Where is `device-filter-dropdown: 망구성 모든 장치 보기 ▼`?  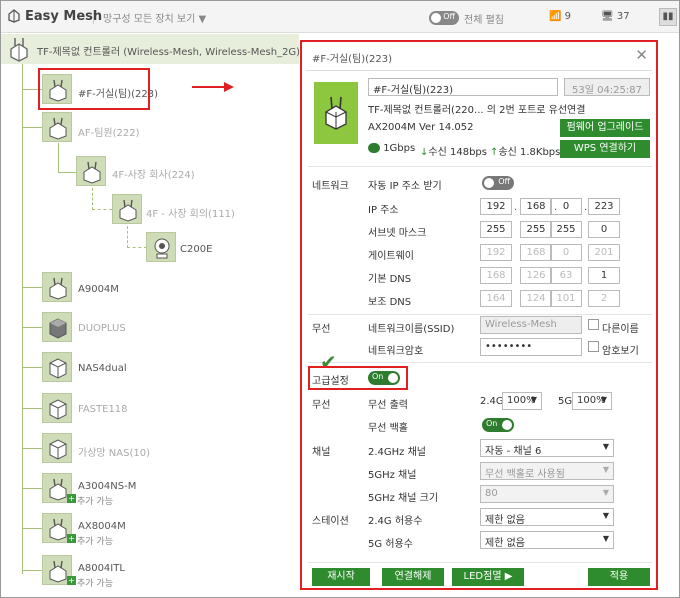 device-filter-dropdown: 망구성 모든 장치 보기 ▼ is located at coordinates (154, 17).